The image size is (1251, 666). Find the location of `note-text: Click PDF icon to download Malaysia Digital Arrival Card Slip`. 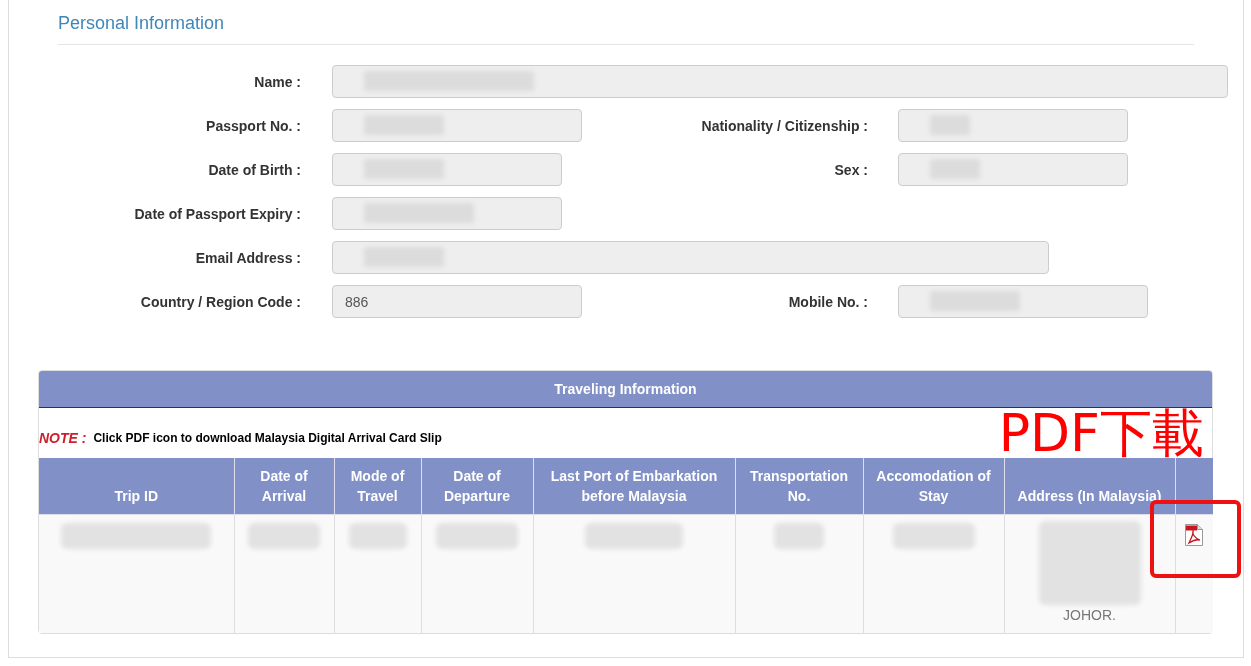

note-text: Click PDF icon to download Malaysia Digital Arrival Card Slip is located at coordinates (267, 438).